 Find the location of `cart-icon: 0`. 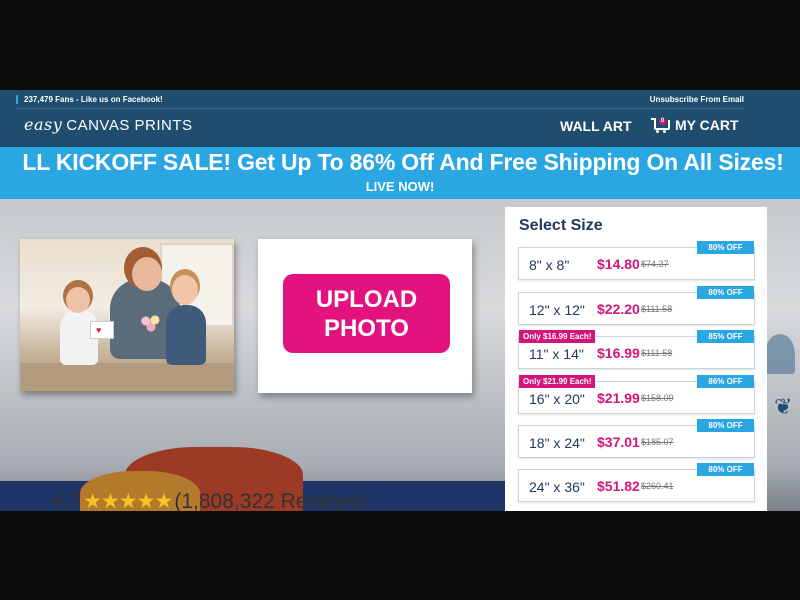

cart-icon: 0 is located at coordinates (660, 125).